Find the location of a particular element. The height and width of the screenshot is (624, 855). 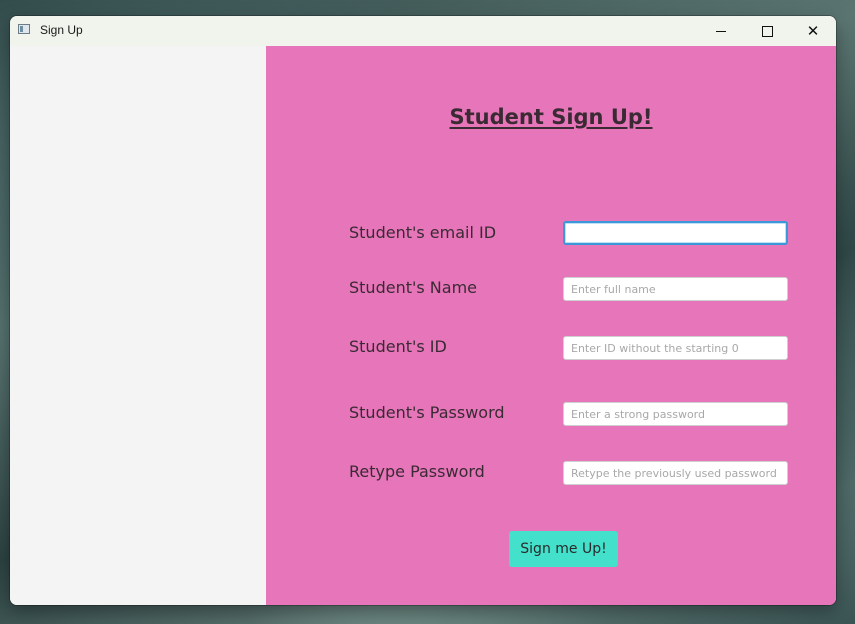

student-id-field is located at coordinates (675, 348).